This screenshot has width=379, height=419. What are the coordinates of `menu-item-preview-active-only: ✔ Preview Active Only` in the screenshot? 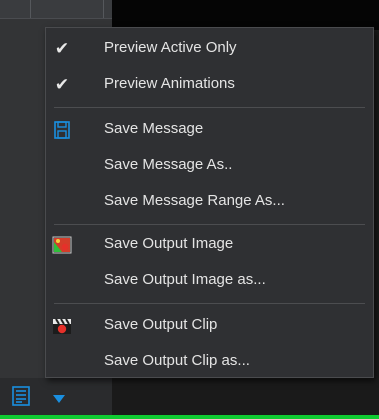 It's located at (209, 49).